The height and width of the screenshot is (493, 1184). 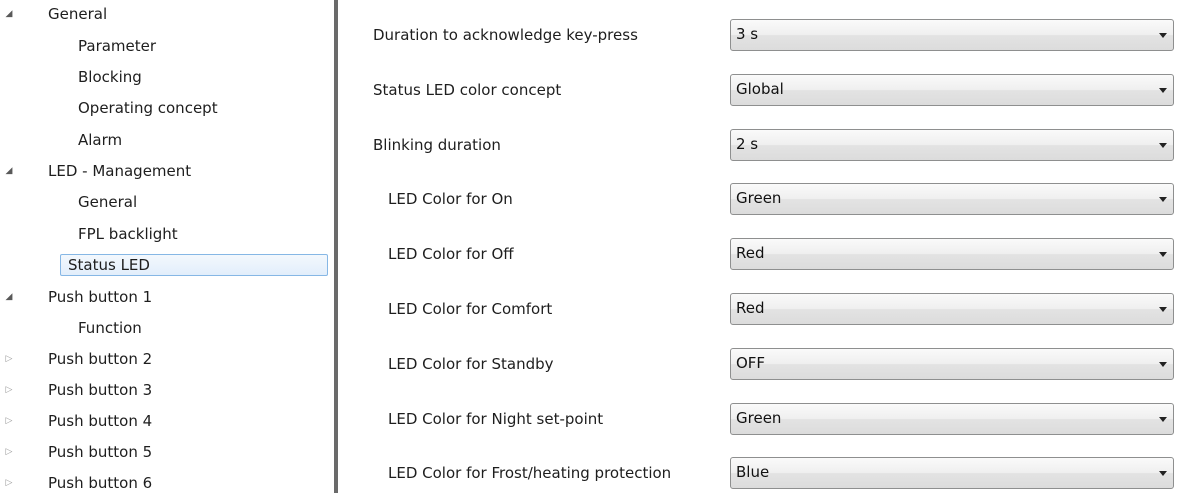 I want to click on param-row-status-led-color-concept: Status LED color concept Global, so click(x=762, y=90).